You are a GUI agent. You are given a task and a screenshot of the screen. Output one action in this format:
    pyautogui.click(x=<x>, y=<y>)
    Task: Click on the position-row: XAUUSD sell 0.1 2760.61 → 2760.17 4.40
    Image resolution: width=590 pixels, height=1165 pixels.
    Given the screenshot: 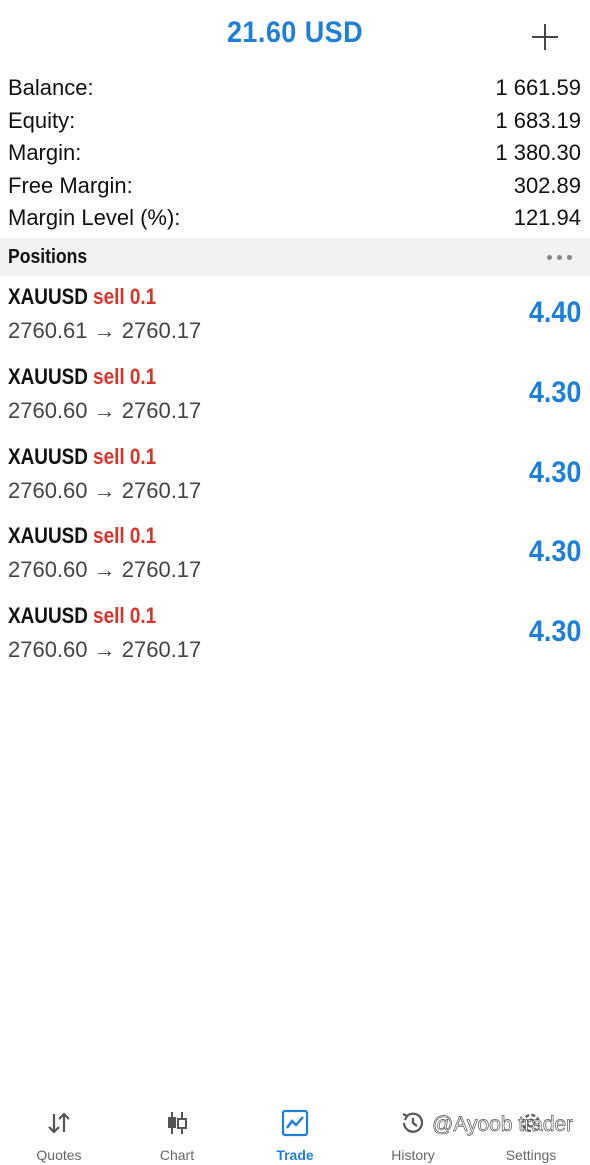 What is the action you would take?
    pyautogui.click(x=295, y=316)
    